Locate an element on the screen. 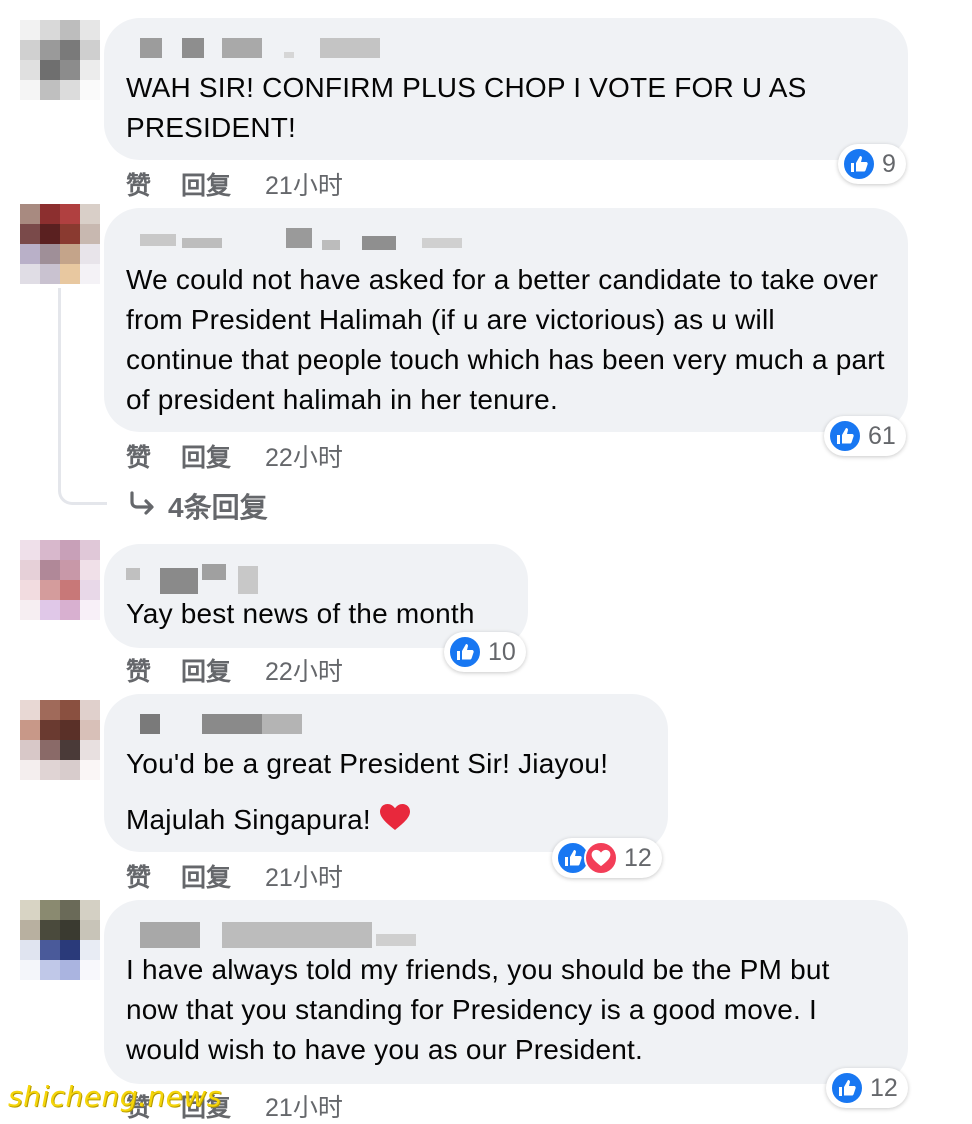 The height and width of the screenshot is (1124, 972). reaction-summary: 12 is located at coordinates (867, 1088).